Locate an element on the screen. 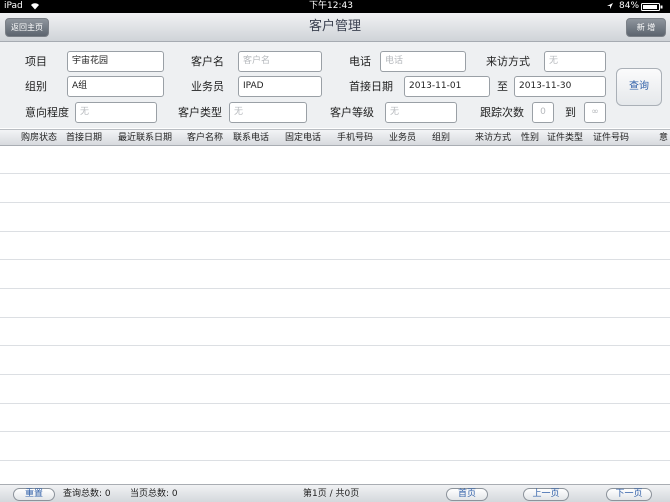 This screenshot has height=502, width=670. group-label: 组别 is located at coordinates (36, 86).